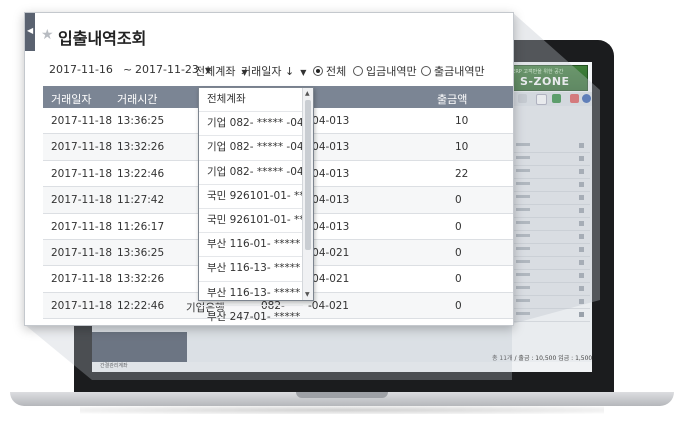  I want to click on radio-all: 전체, so click(329, 71).